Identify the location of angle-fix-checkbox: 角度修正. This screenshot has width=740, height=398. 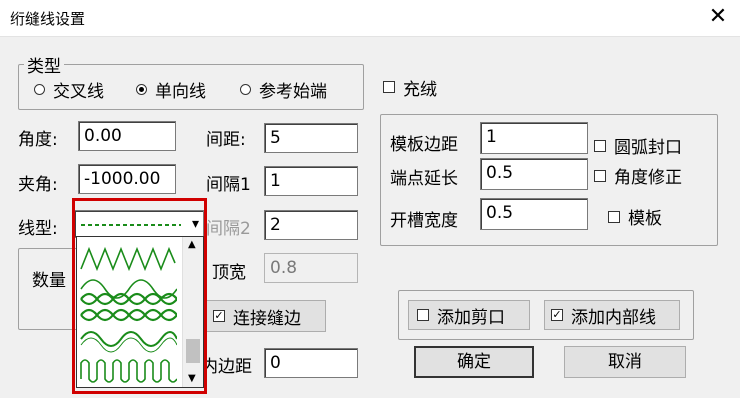
(638, 175).